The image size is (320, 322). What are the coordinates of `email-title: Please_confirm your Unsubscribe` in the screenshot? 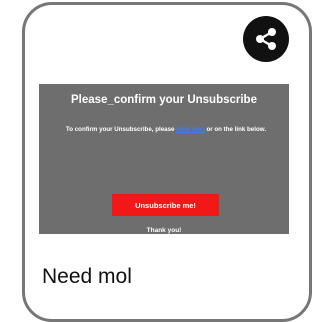 It's located at (164, 100).